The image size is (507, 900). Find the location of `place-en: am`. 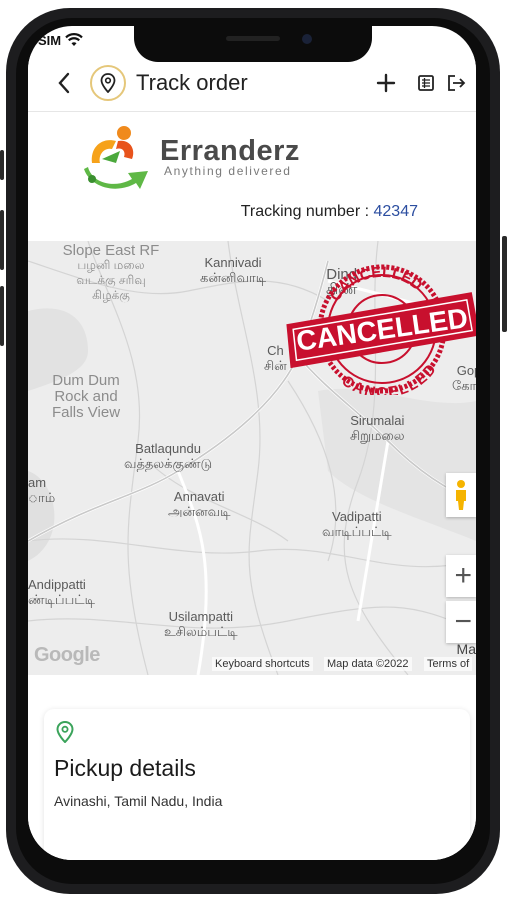

place-en: am is located at coordinates (37, 482).